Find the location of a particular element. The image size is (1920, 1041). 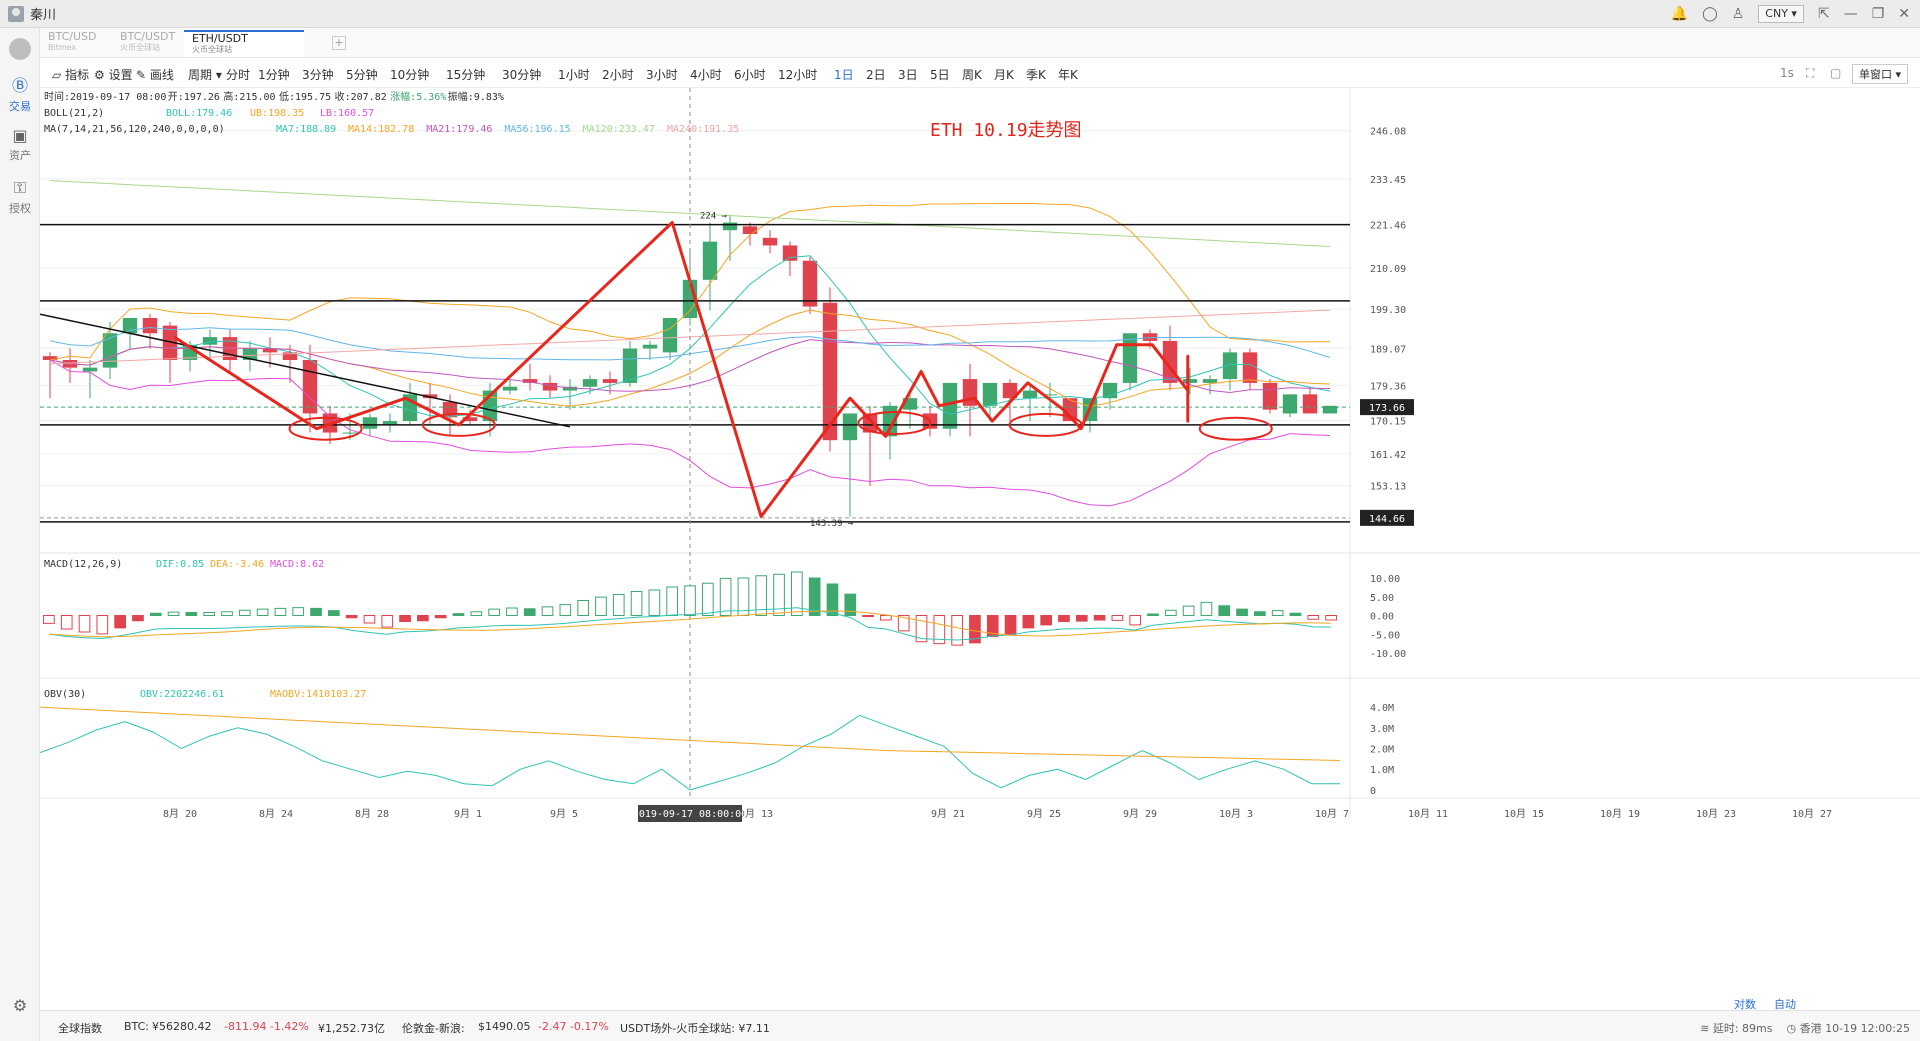

date-label: 9月 21 is located at coordinates (948, 814).